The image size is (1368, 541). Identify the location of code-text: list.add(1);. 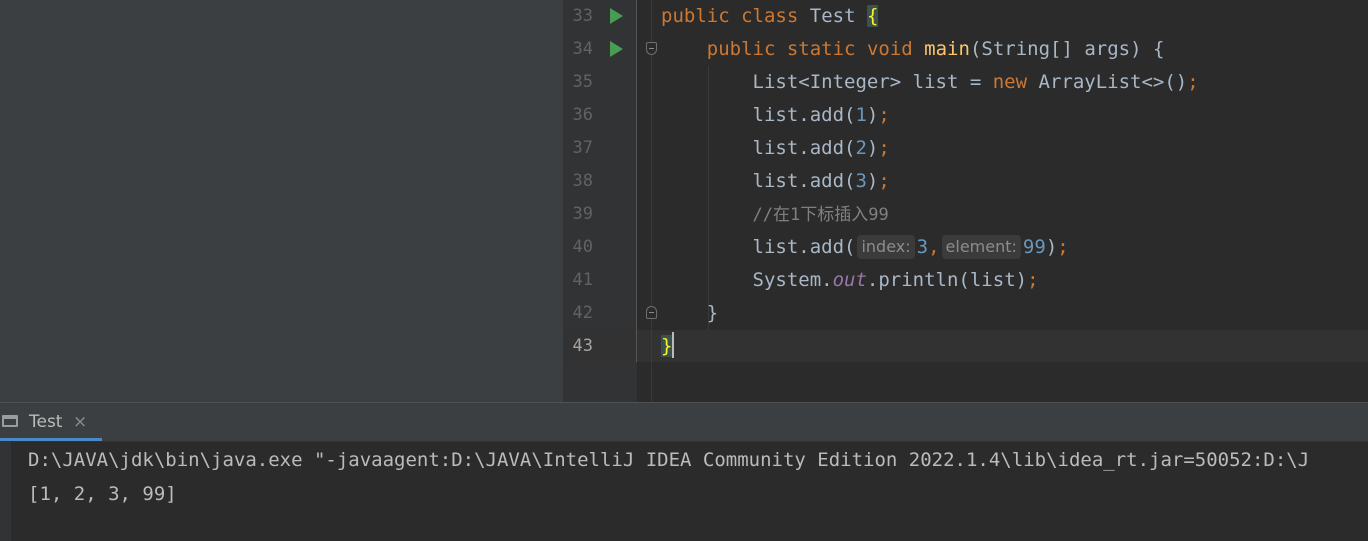
(775, 115).